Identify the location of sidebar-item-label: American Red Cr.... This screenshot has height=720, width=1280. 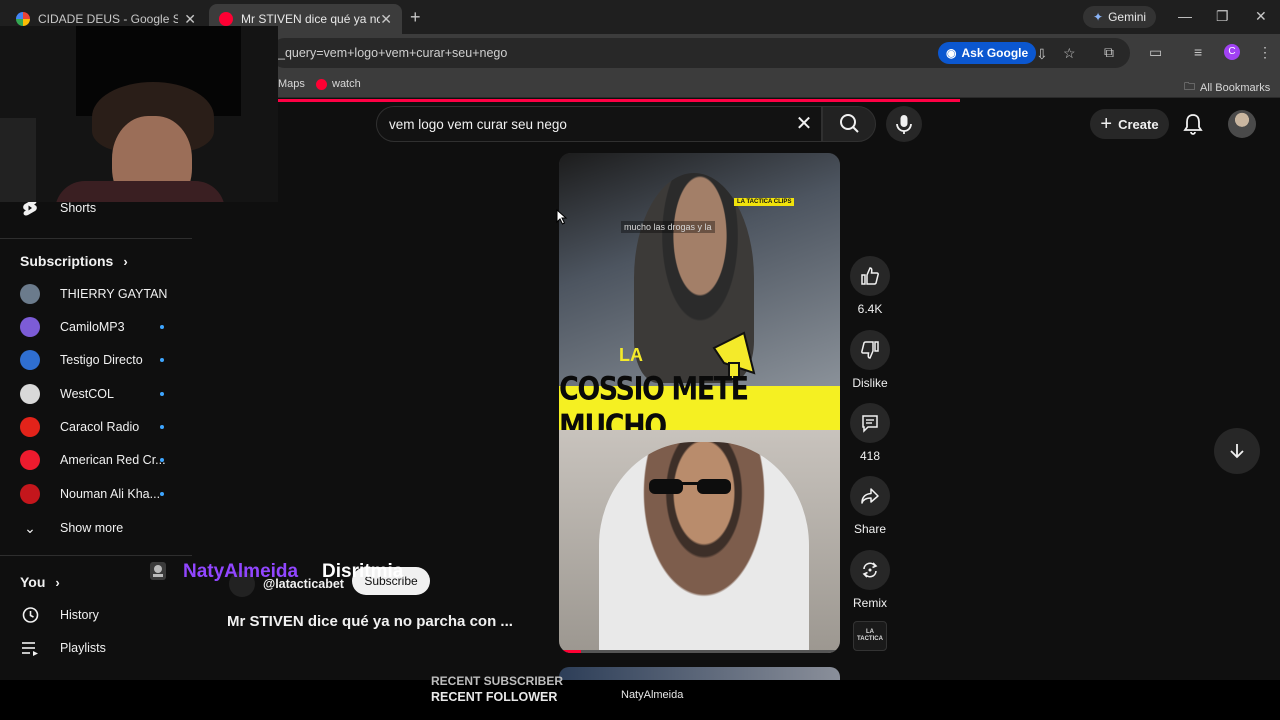
(113, 460).